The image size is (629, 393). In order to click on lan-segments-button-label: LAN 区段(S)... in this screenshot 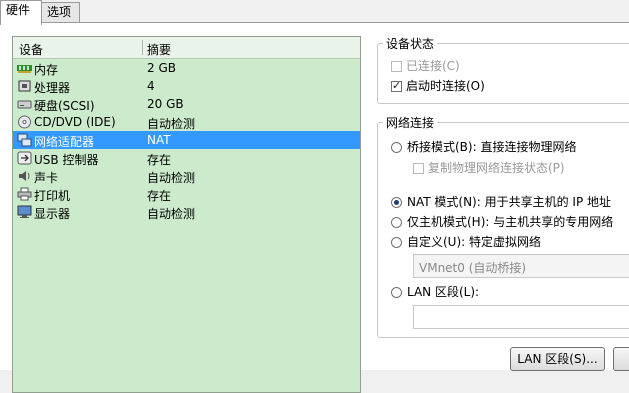, I will do `click(557, 359)`.